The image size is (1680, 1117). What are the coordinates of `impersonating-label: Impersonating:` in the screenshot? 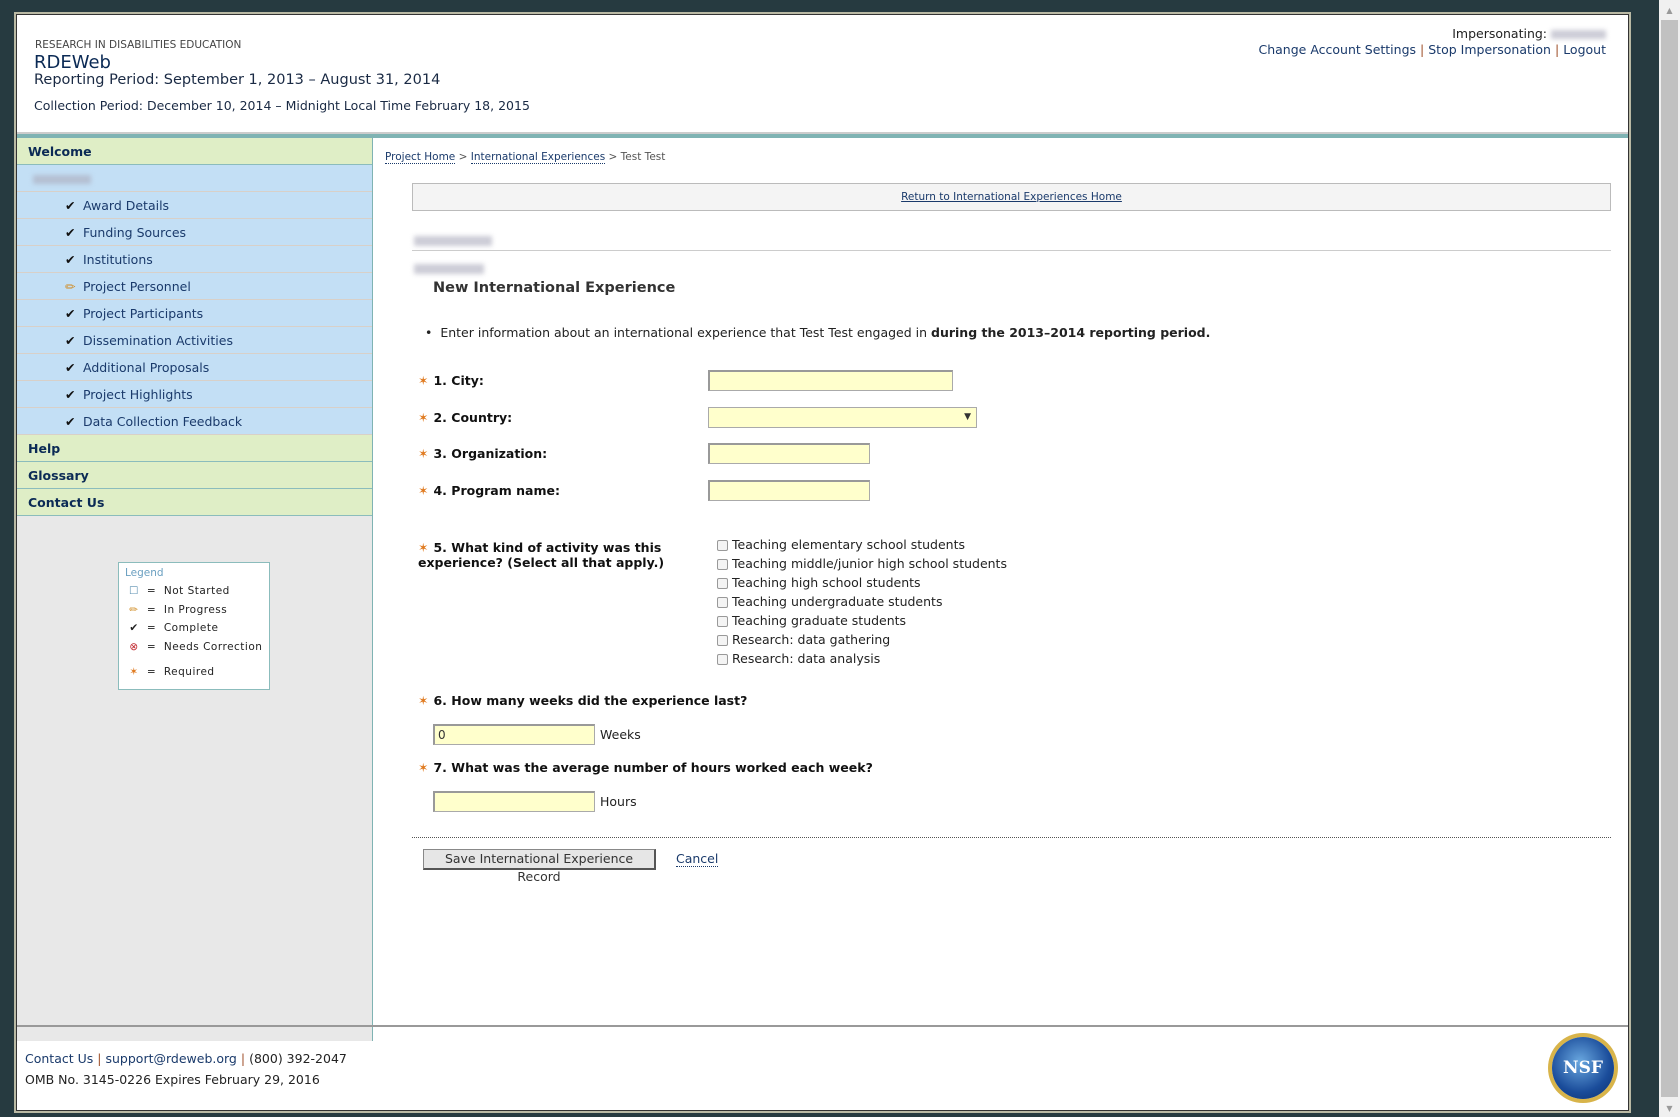 It's located at (1500, 33).